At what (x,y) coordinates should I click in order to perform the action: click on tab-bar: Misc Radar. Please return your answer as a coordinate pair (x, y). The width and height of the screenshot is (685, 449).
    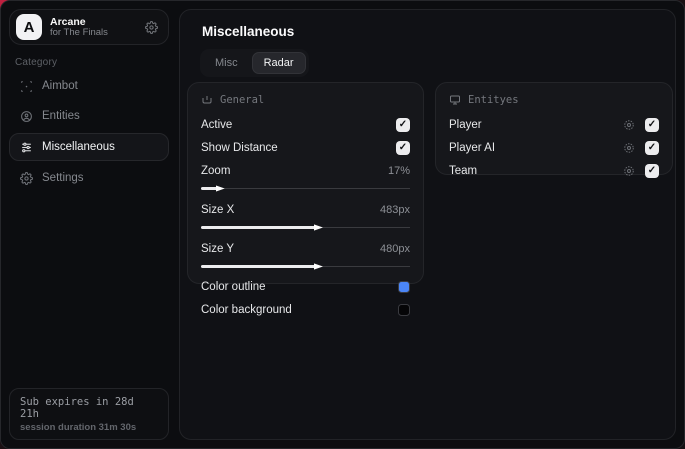
    Looking at the image, I should click on (254, 63).